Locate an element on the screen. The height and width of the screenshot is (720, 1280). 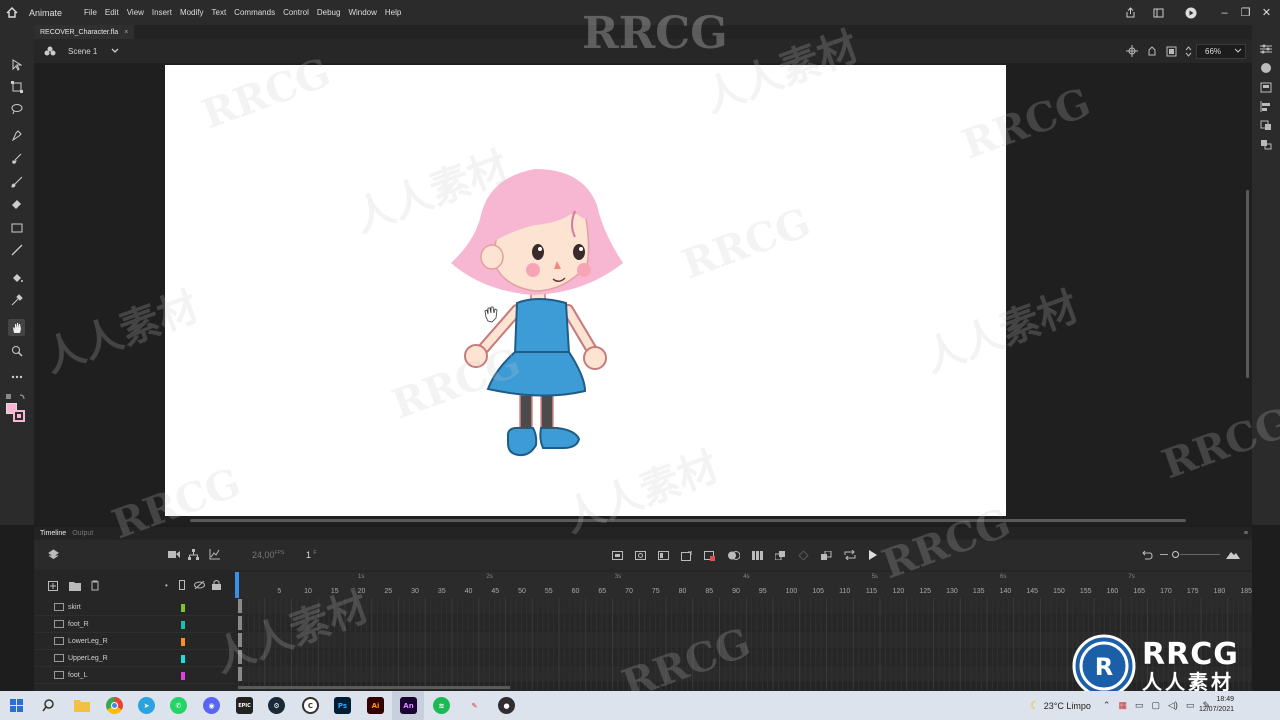
edit-multiple-frames-icon is located at coordinates (757, 555).